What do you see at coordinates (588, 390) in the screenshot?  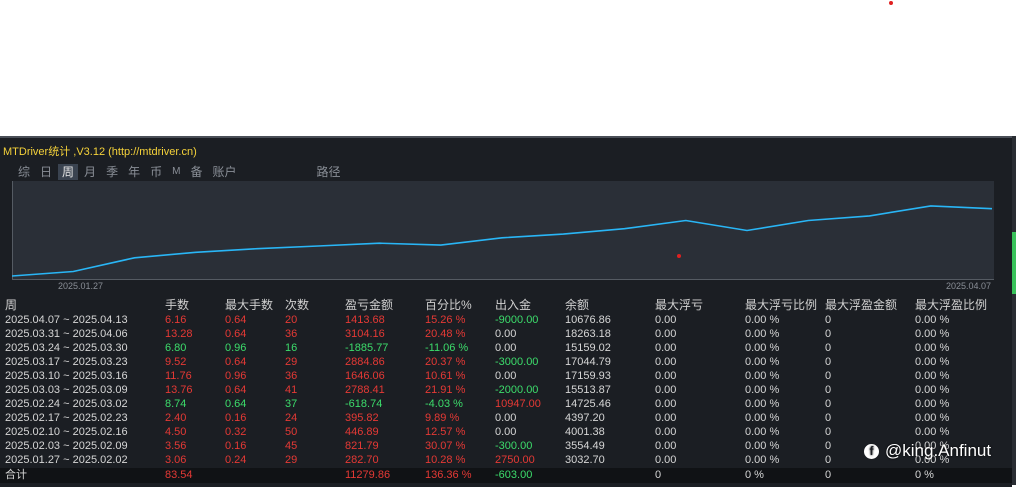 I see `cell-balance: 15513.87` at bounding box center [588, 390].